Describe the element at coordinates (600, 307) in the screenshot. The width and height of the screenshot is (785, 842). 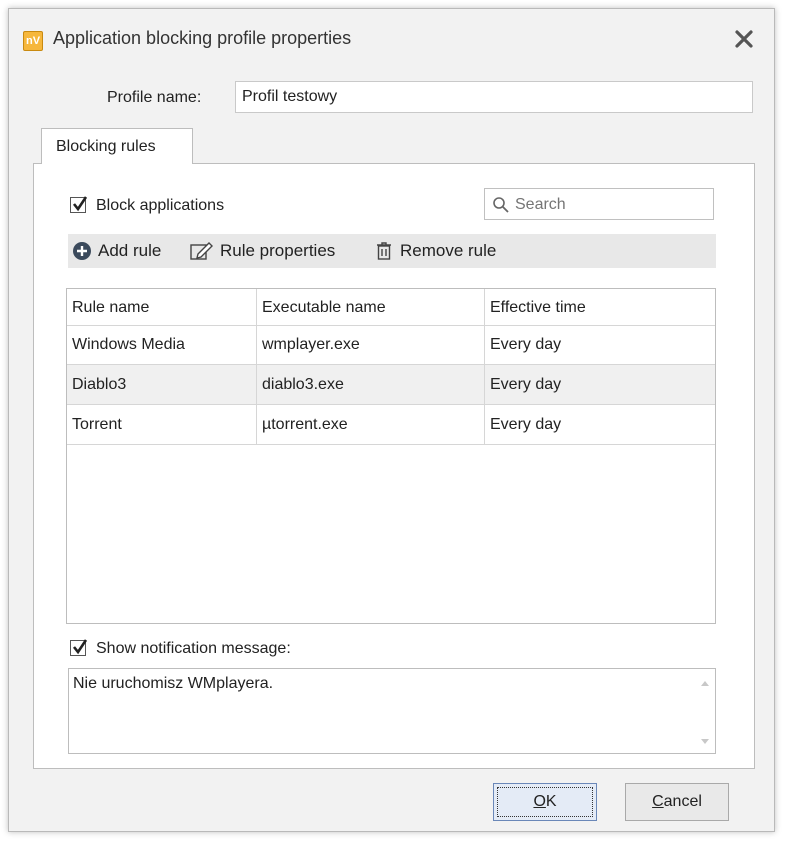
I see `column-header-effective-time: Effective time` at that location.